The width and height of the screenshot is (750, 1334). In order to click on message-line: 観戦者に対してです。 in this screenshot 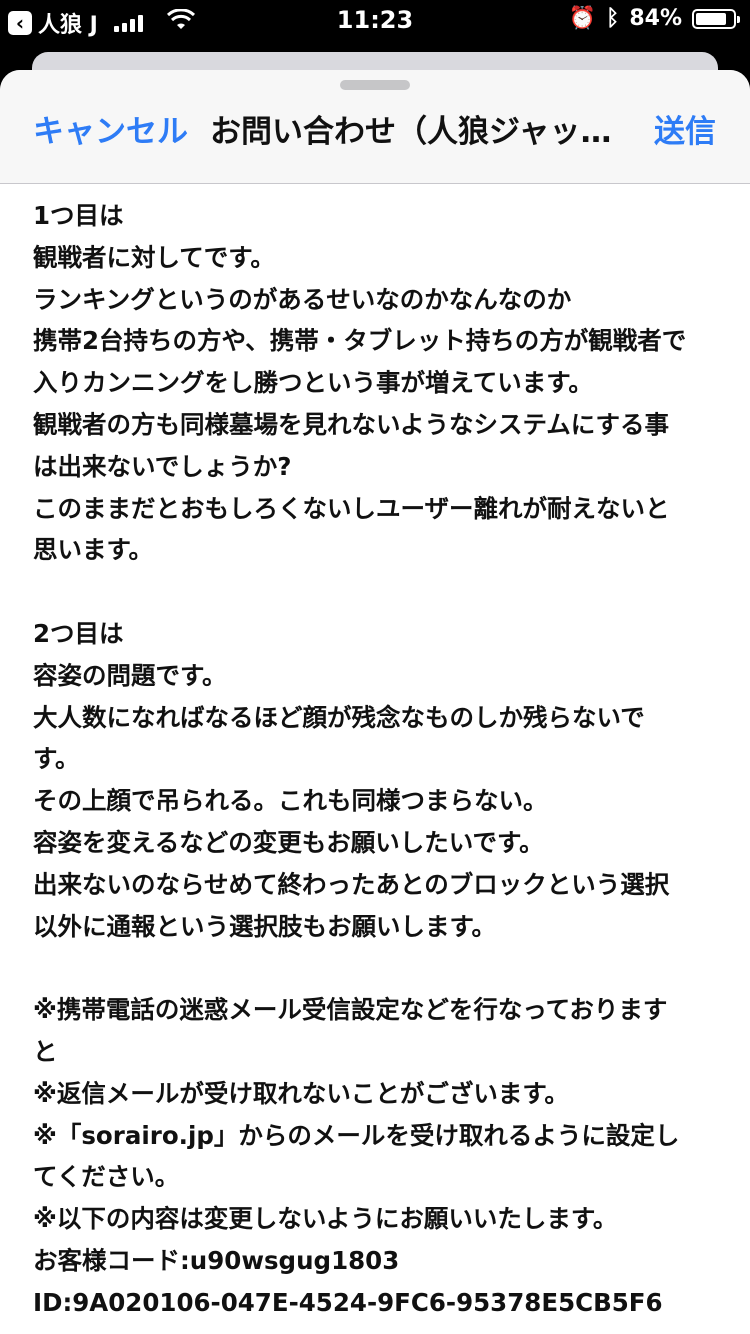, I will do `click(154, 257)`.